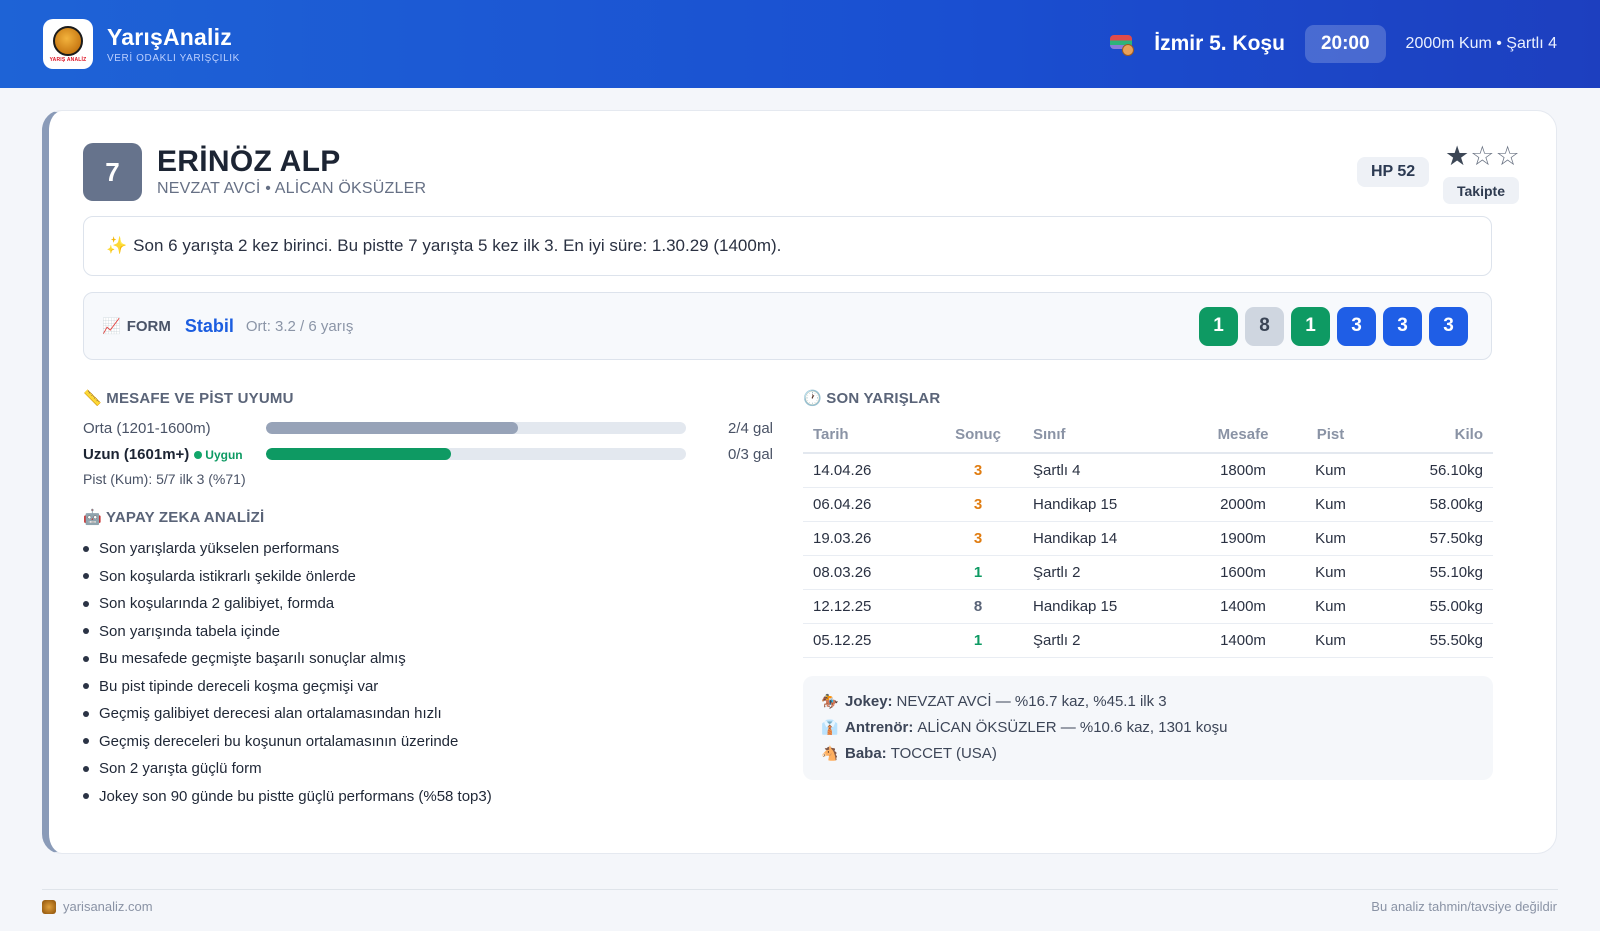 The width and height of the screenshot is (1600, 931). Describe the element at coordinates (1148, 753) in the screenshot. I see `sire-line: 🐴 Baba: TOCCET (USA)` at that location.